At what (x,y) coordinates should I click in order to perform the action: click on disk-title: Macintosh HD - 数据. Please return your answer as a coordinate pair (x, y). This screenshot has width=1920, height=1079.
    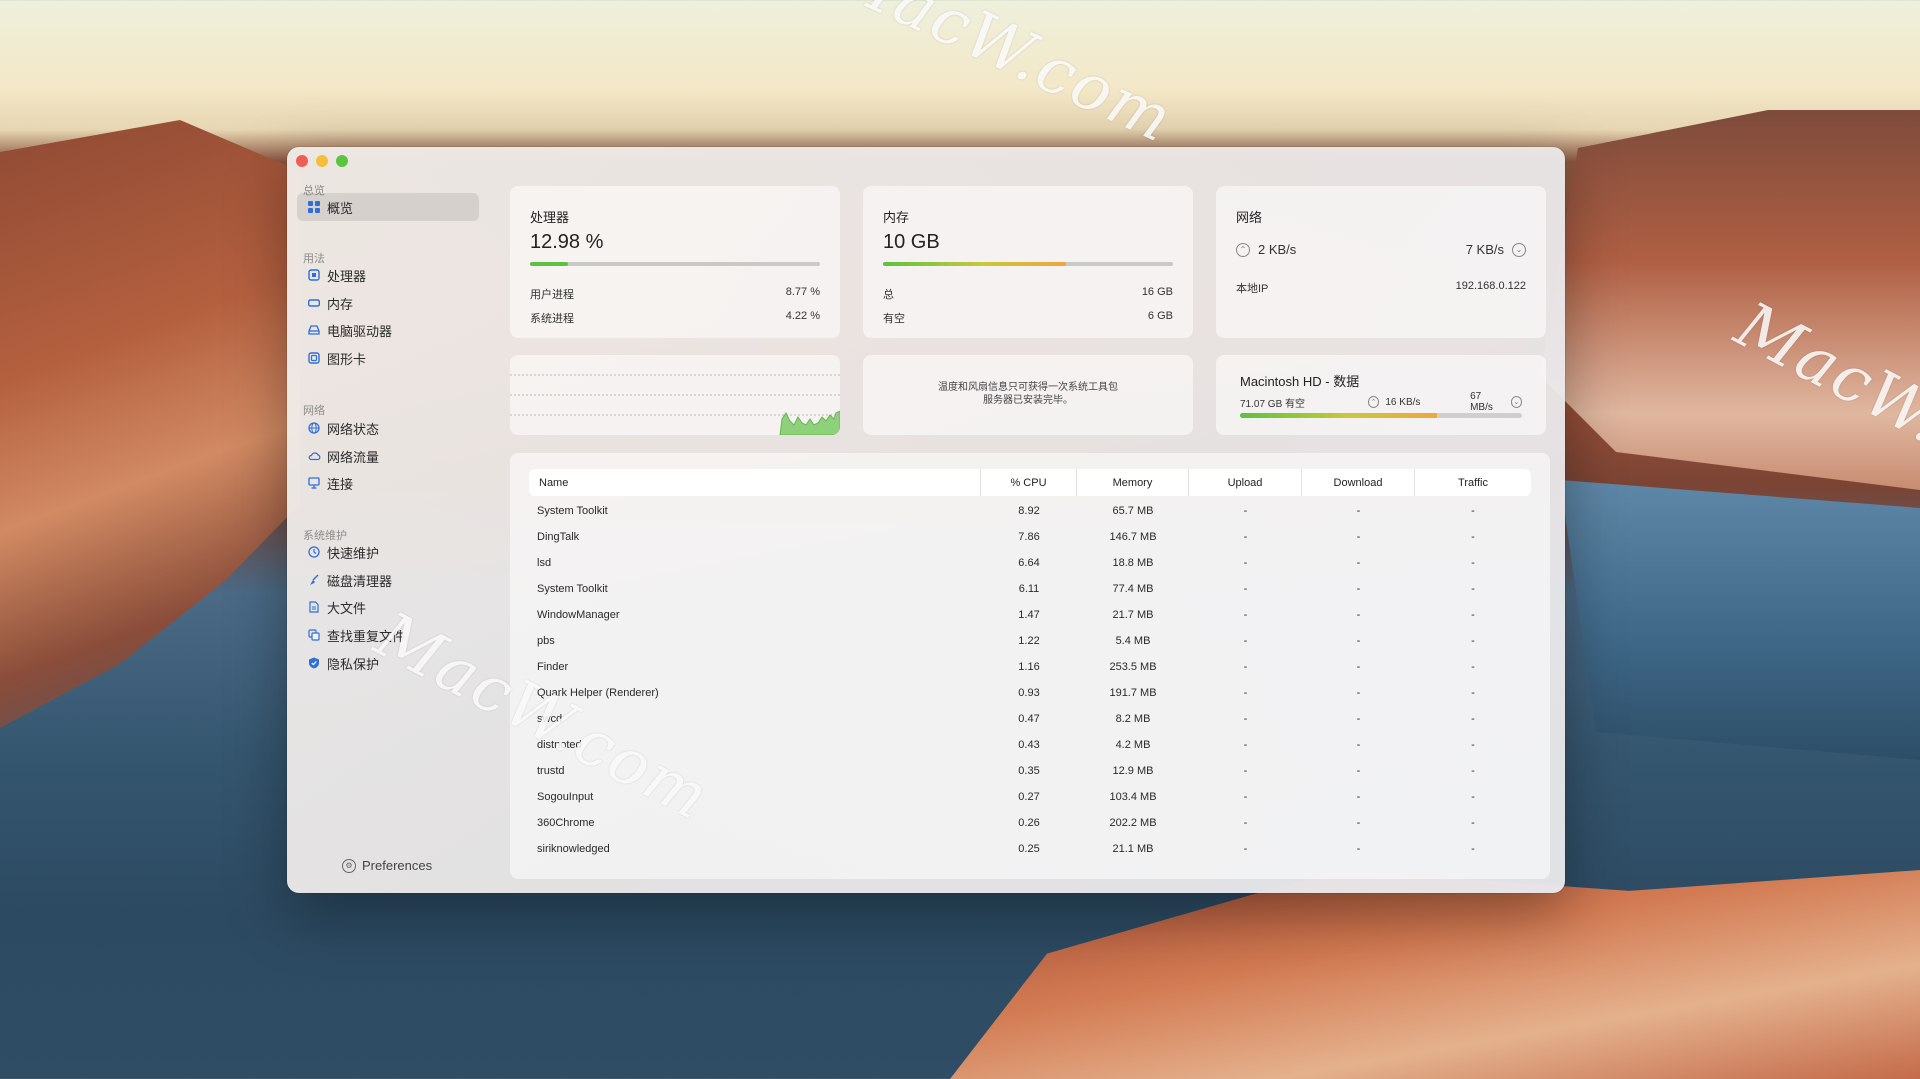
    Looking at the image, I should click on (1300, 381).